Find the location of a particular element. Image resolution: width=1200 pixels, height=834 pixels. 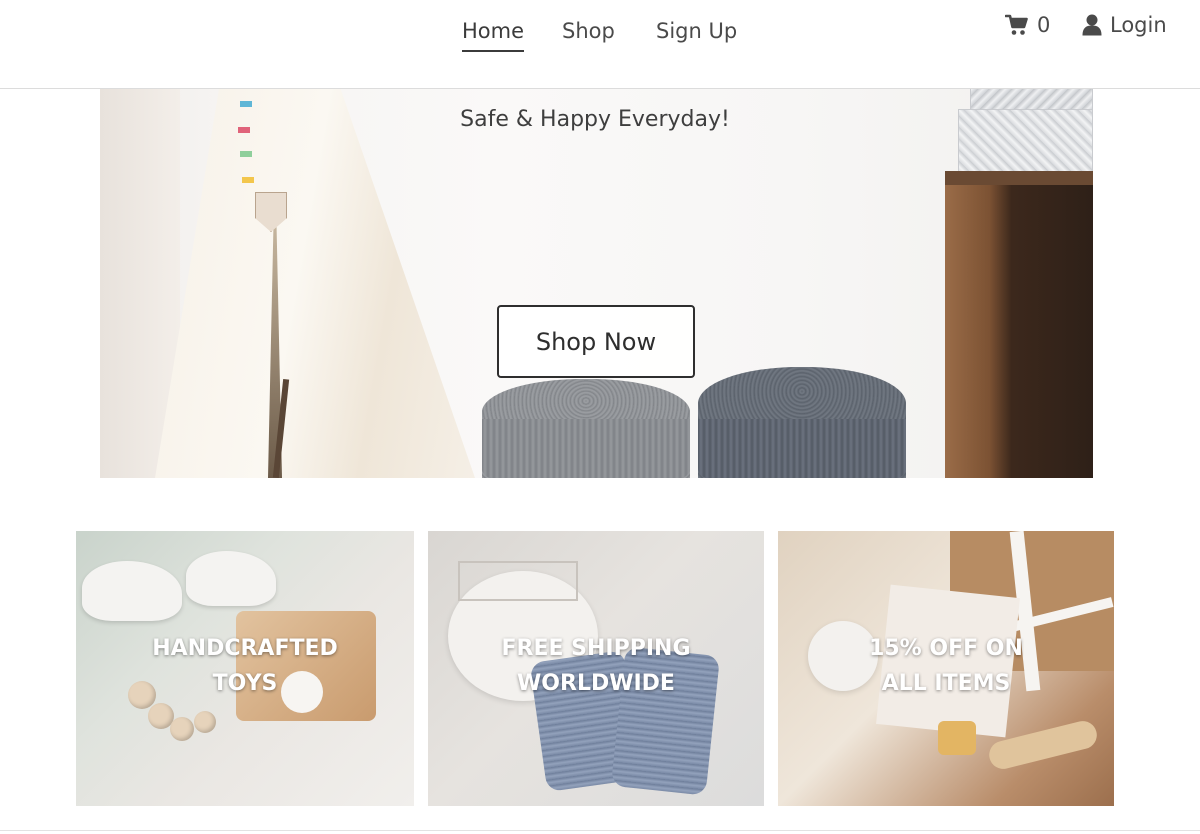

user-icon is located at coordinates (1092, 25).